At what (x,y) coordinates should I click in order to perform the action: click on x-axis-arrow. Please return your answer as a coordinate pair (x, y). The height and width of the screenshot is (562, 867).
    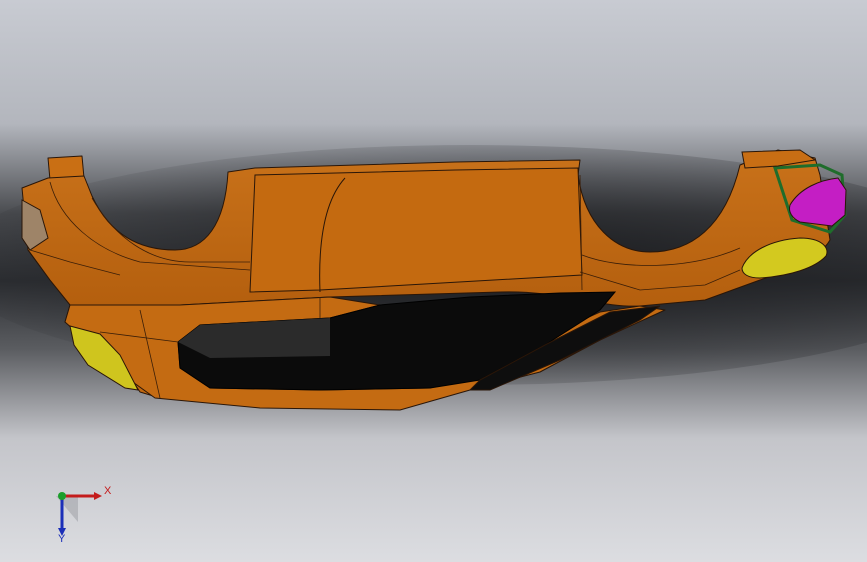
    Looking at the image, I should click on (98, 496).